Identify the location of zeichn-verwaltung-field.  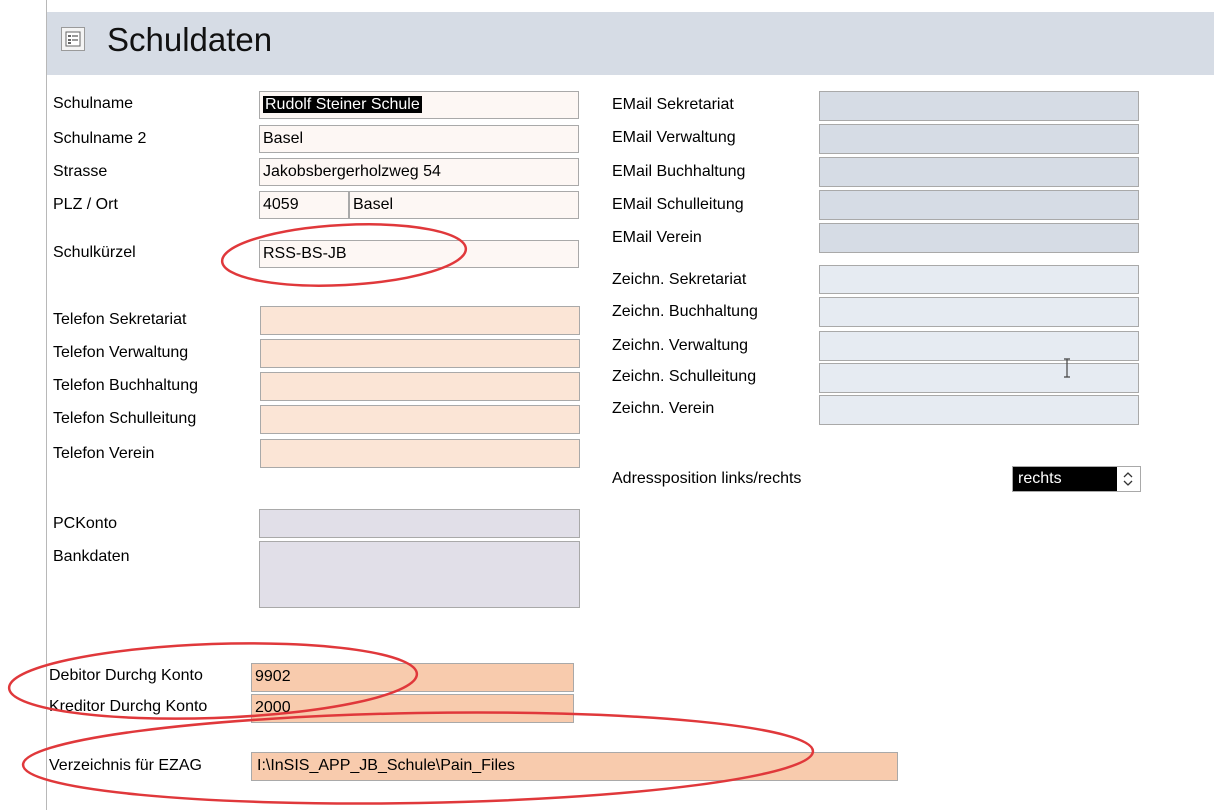
(979, 346).